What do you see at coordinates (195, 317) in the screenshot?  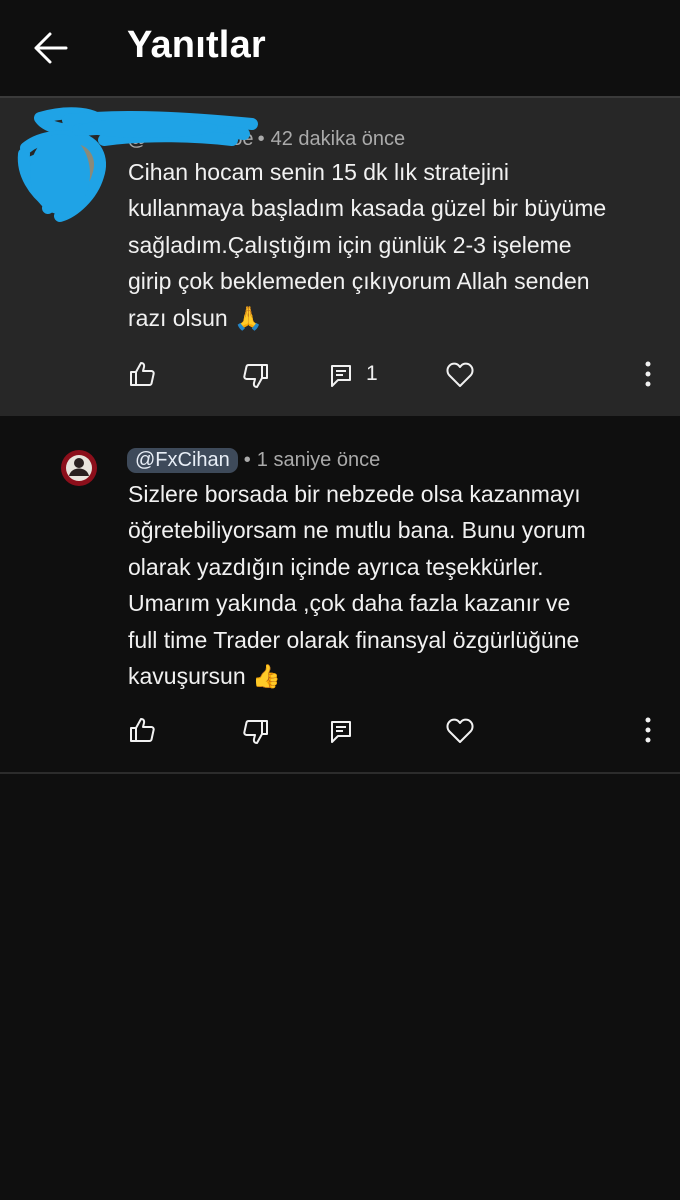 I see `comment-line: razı olsun 🙏` at bounding box center [195, 317].